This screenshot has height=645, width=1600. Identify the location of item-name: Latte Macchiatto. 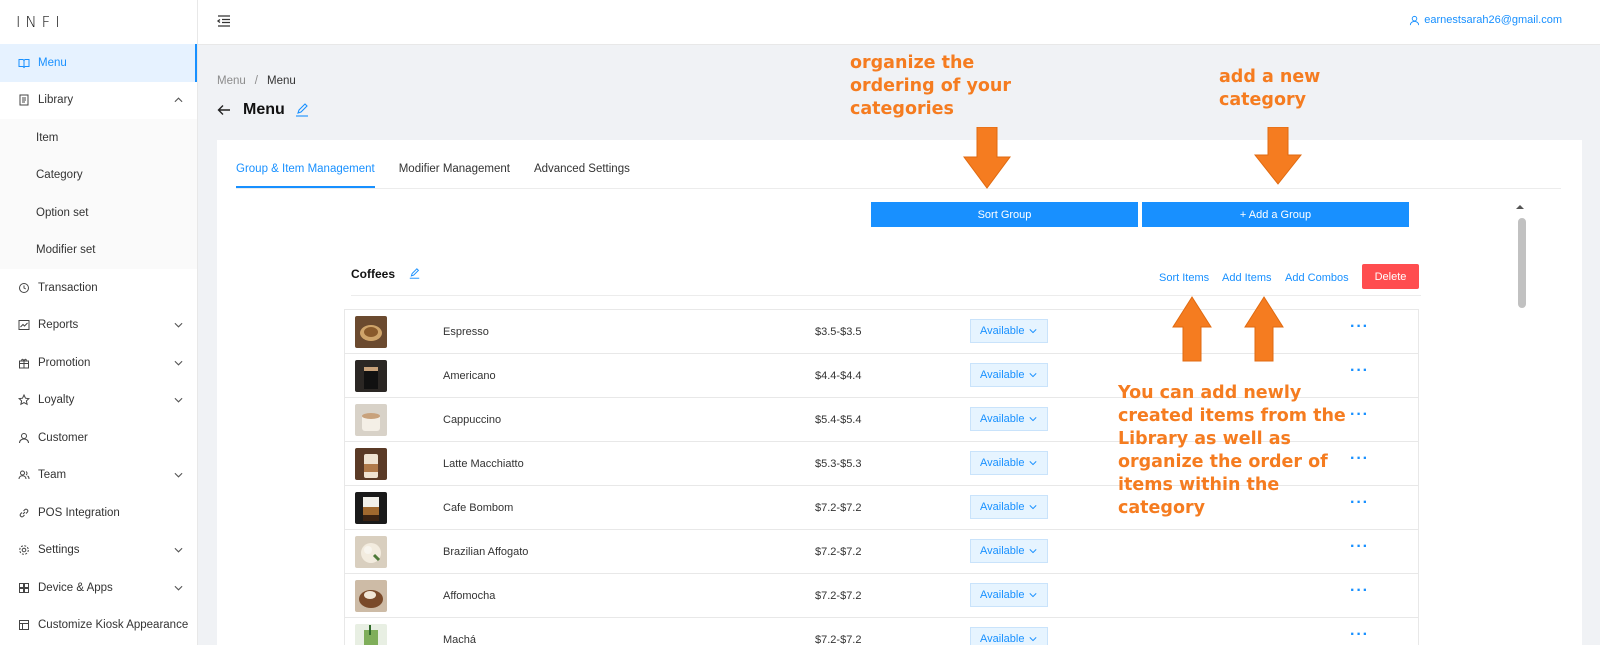
(483, 464).